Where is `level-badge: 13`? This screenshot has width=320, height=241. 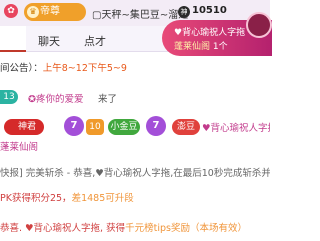 level-badge: 13 is located at coordinates (9, 97).